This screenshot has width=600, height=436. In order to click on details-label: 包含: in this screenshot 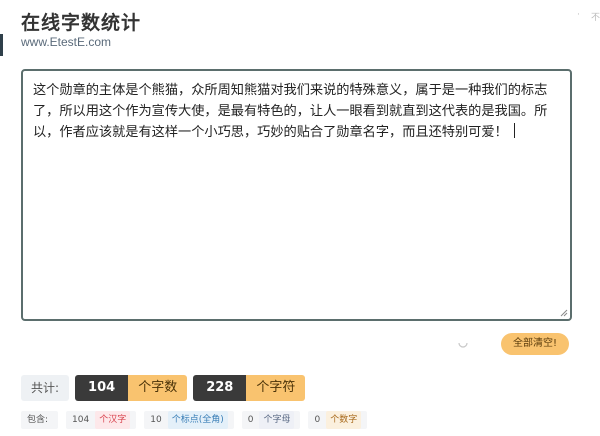, I will do `click(38, 420)`.